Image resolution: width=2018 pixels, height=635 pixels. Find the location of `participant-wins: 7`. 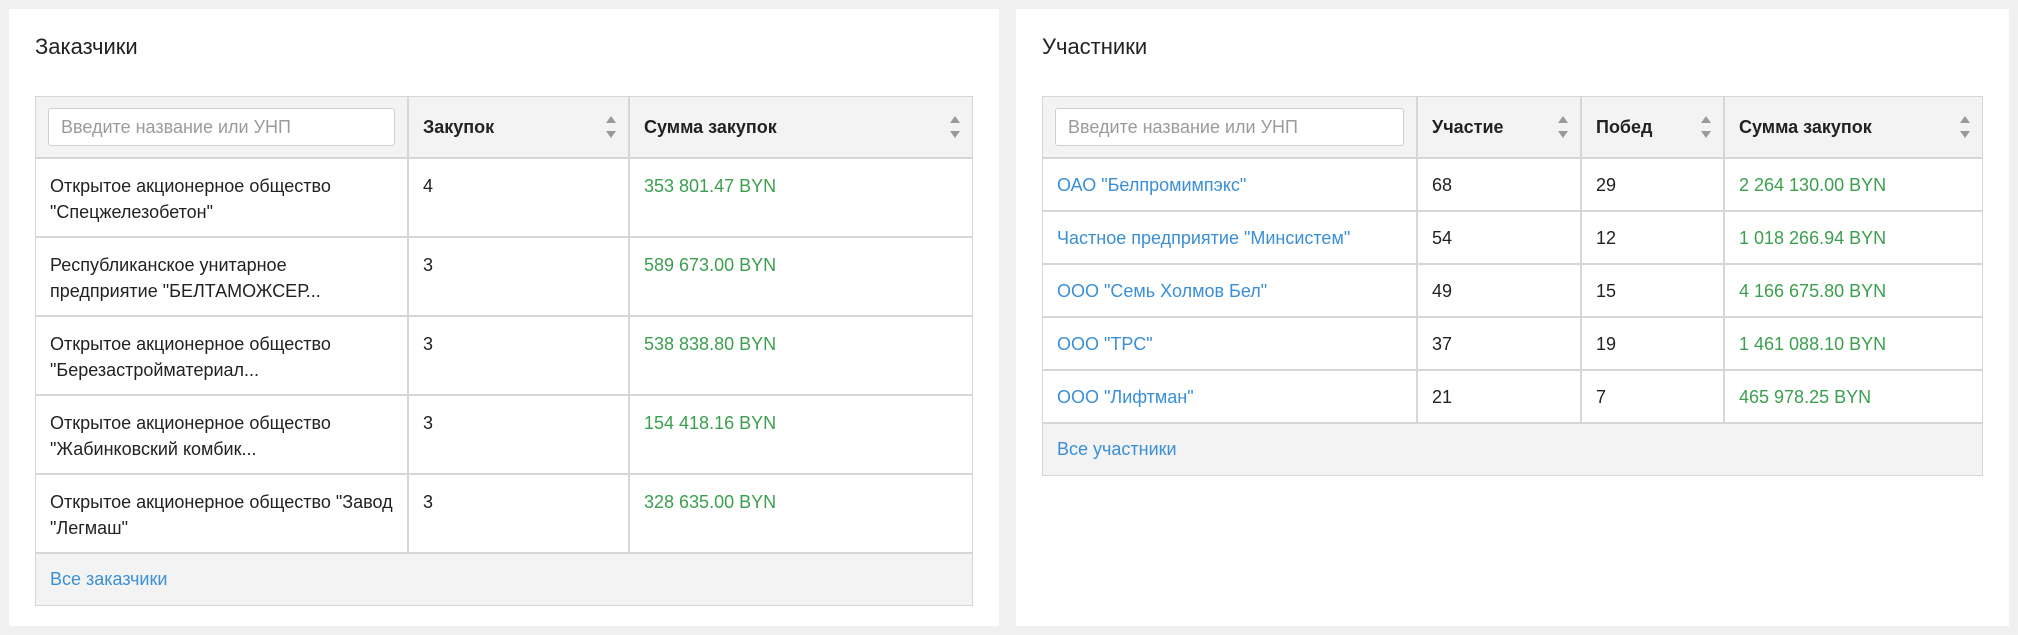

participant-wins: 7 is located at coordinates (1653, 397).